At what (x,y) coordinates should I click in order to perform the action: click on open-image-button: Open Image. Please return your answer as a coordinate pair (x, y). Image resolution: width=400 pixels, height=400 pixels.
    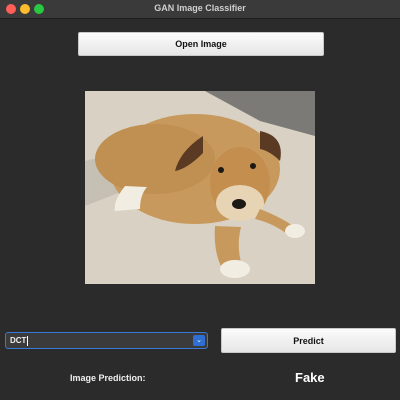
    Looking at the image, I should click on (201, 44).